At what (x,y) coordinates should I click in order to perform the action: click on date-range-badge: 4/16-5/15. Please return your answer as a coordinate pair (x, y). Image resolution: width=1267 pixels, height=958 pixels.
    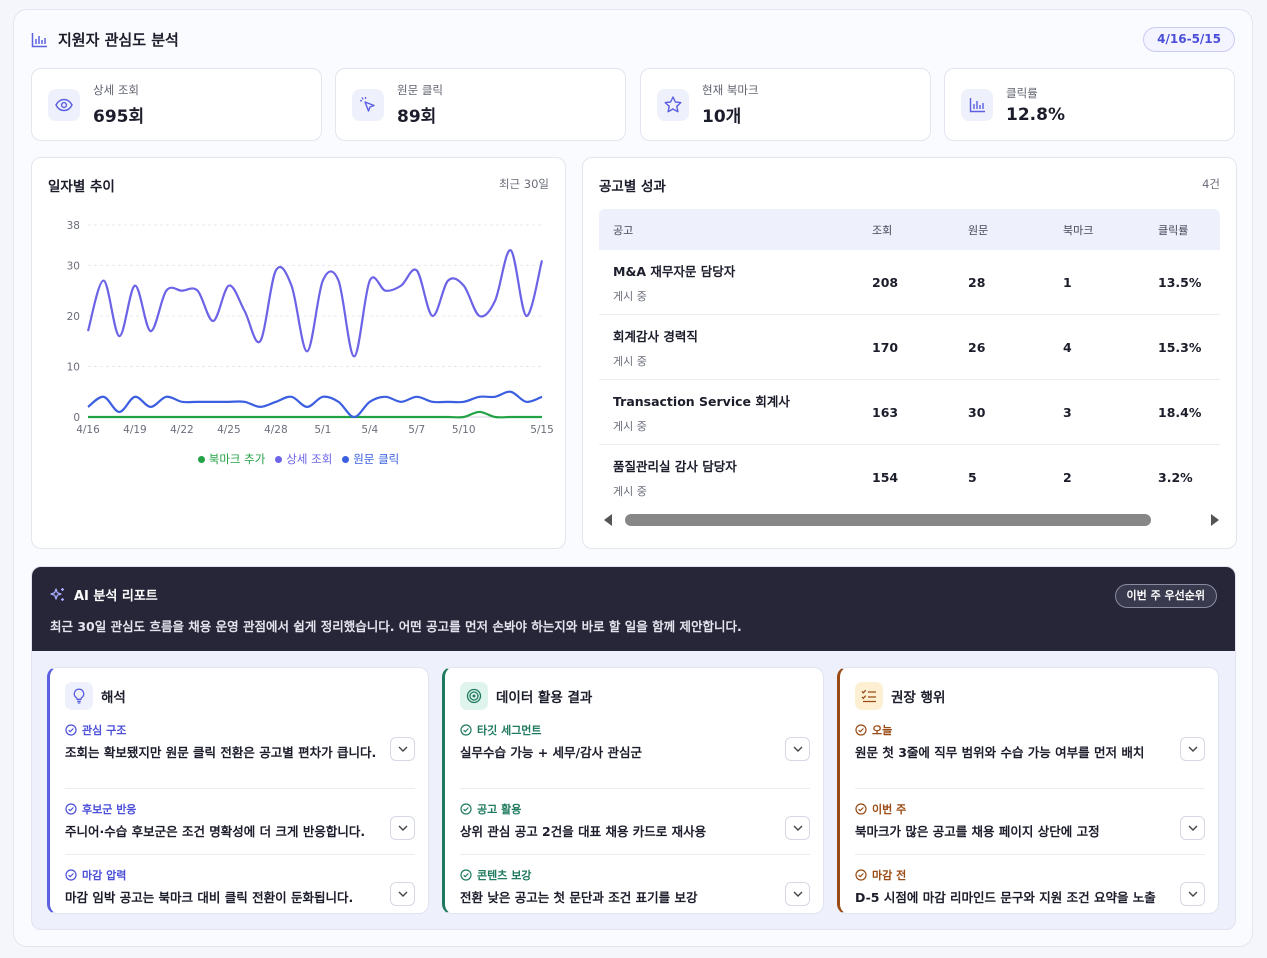
    Looking at the image, I should click on (1189, 39).